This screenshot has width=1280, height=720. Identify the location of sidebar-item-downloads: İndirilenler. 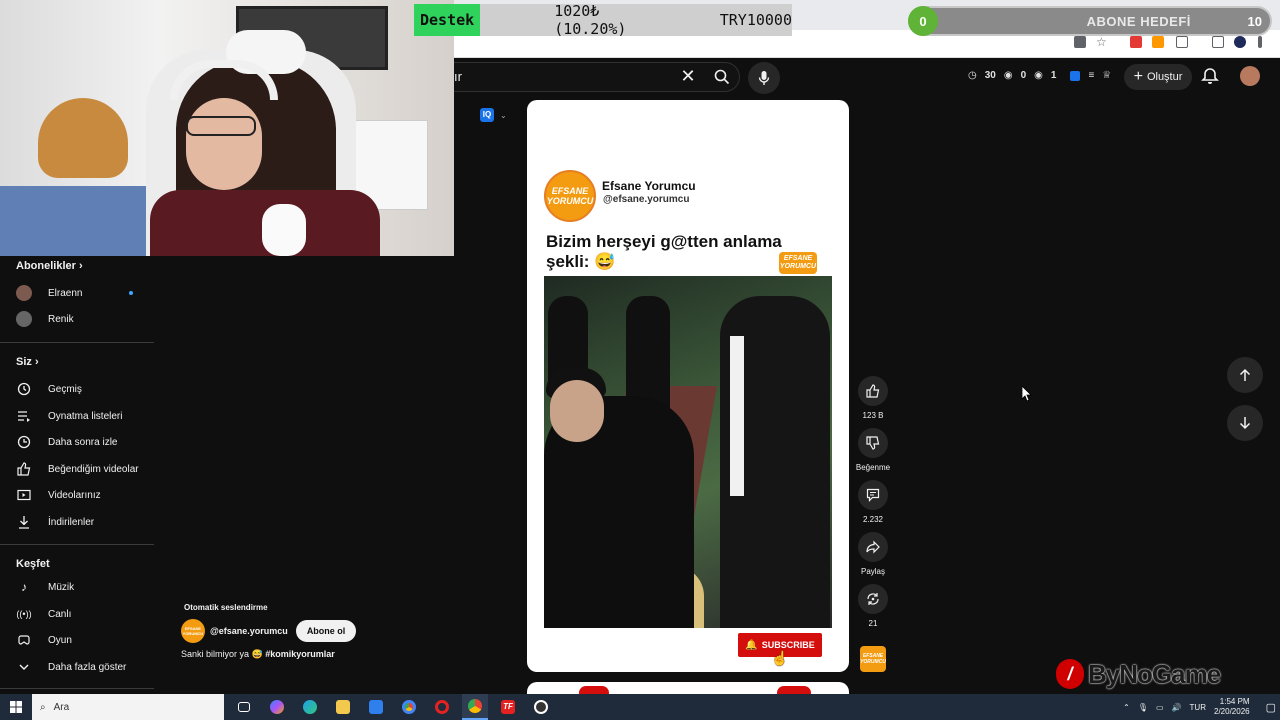
(77, 522).